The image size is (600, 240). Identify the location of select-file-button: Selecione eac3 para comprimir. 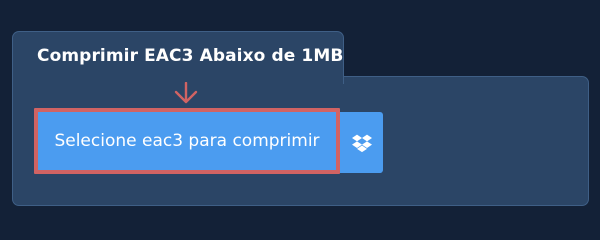
(187, 141).